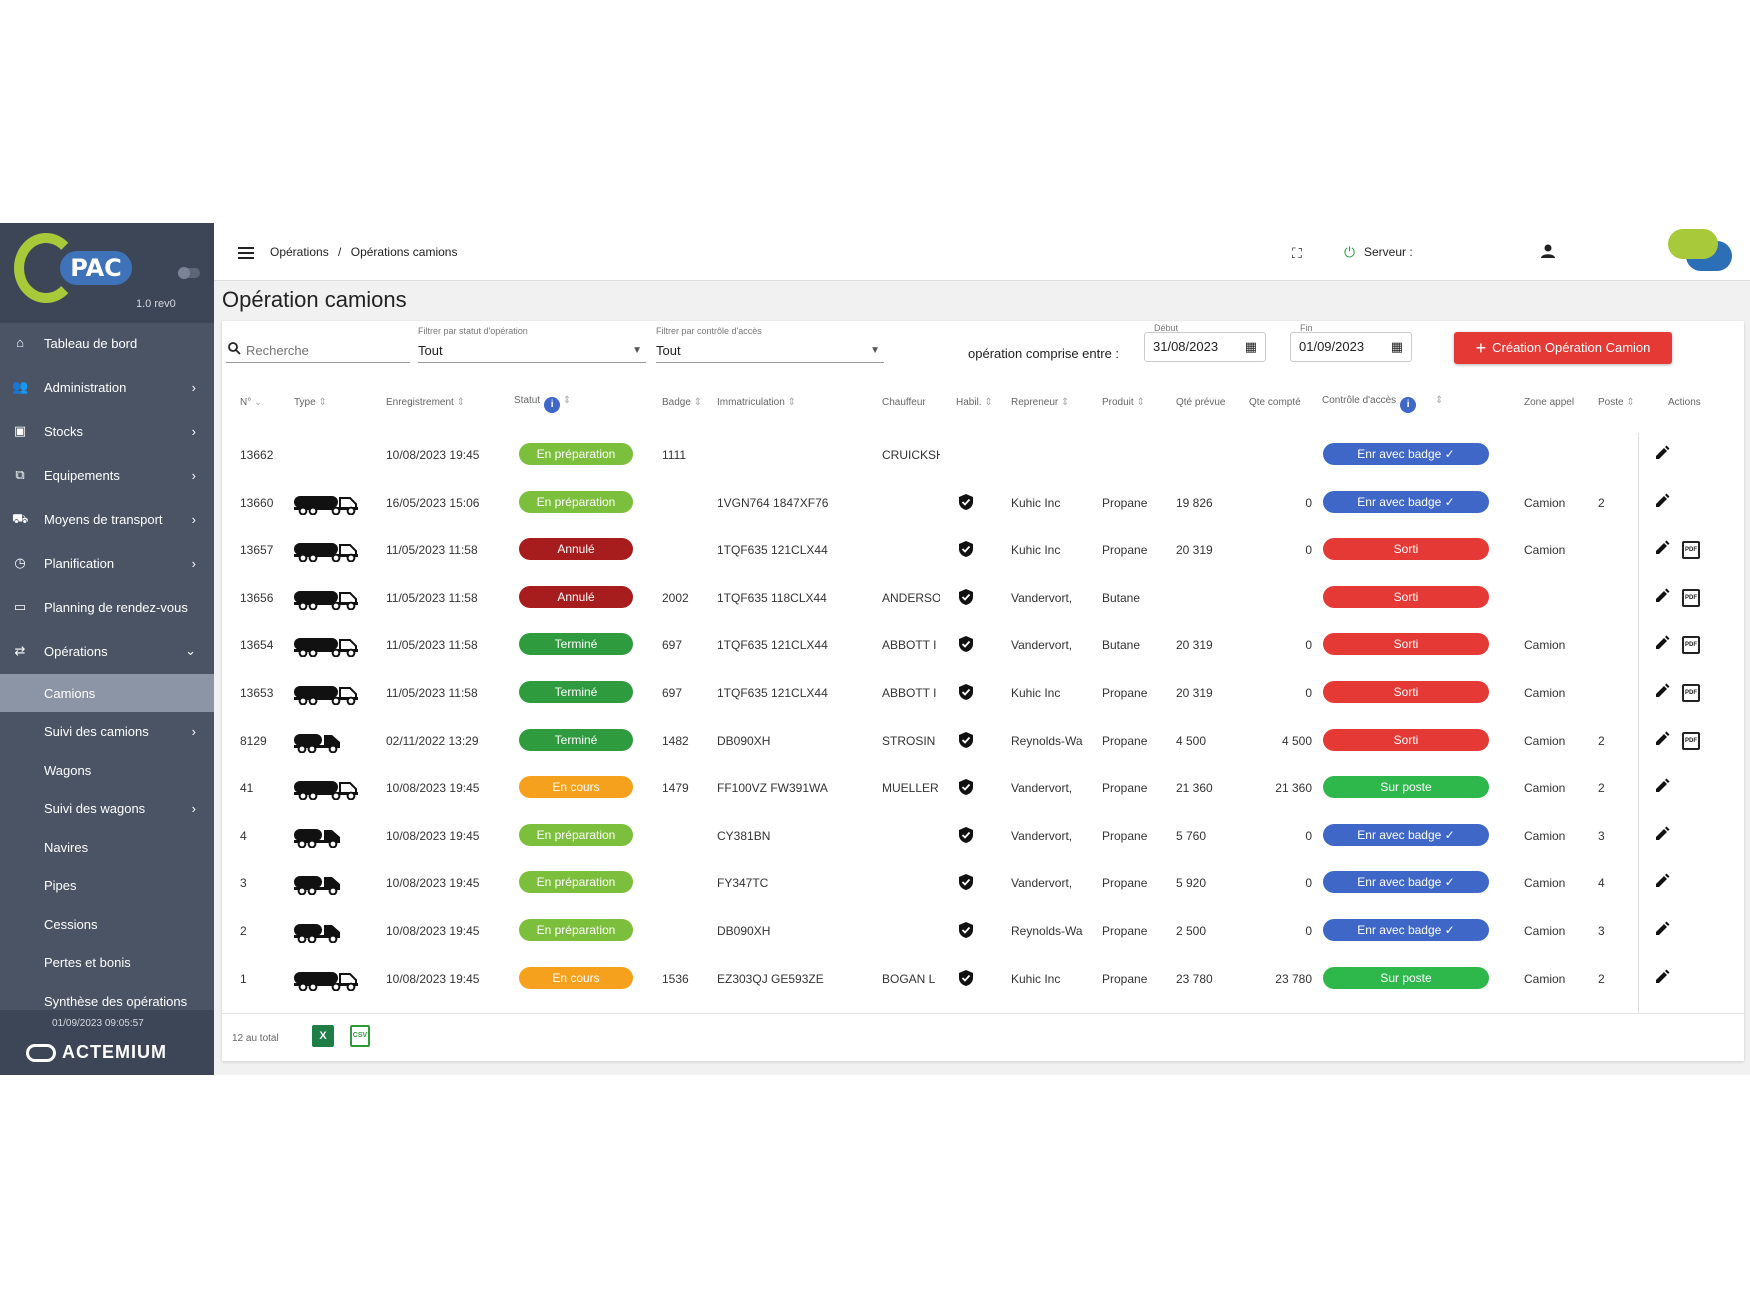  I want to click on menu-icon, so click(246, 253).